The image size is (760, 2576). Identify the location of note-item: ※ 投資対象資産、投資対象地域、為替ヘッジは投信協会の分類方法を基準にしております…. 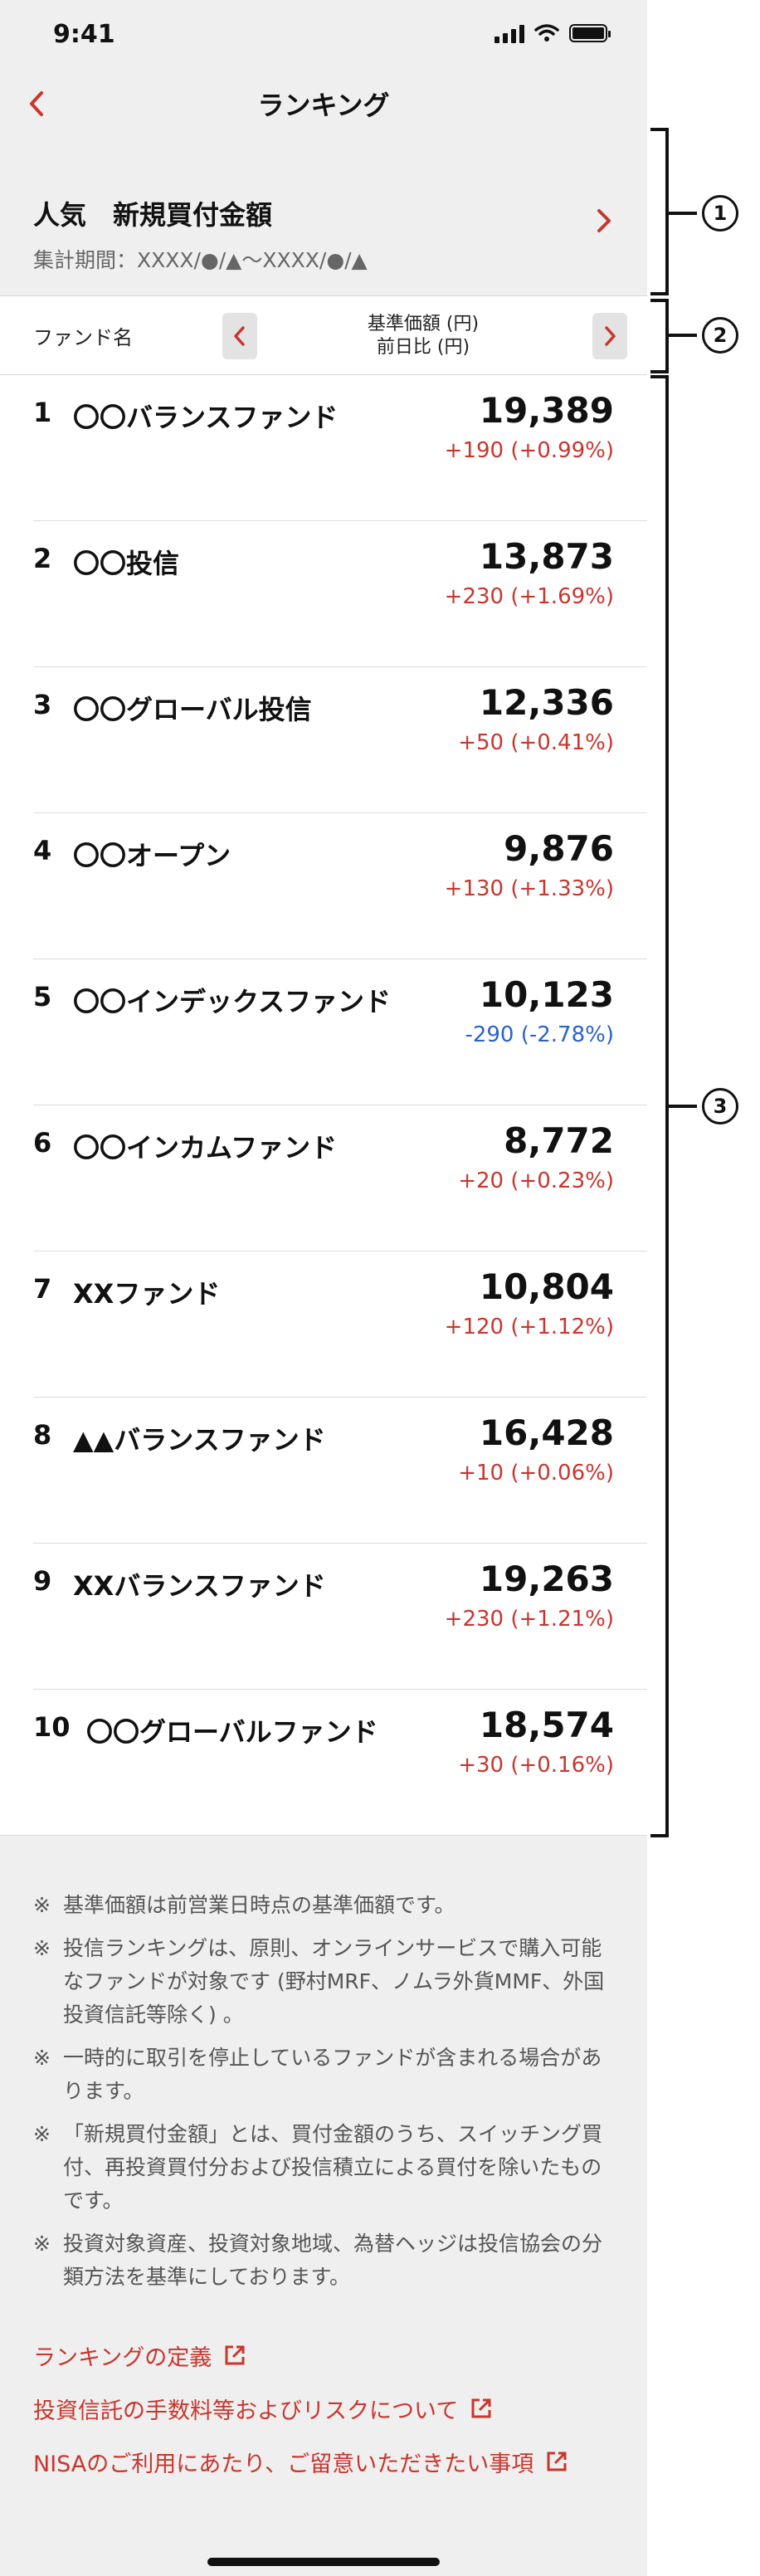
(323, 2260).